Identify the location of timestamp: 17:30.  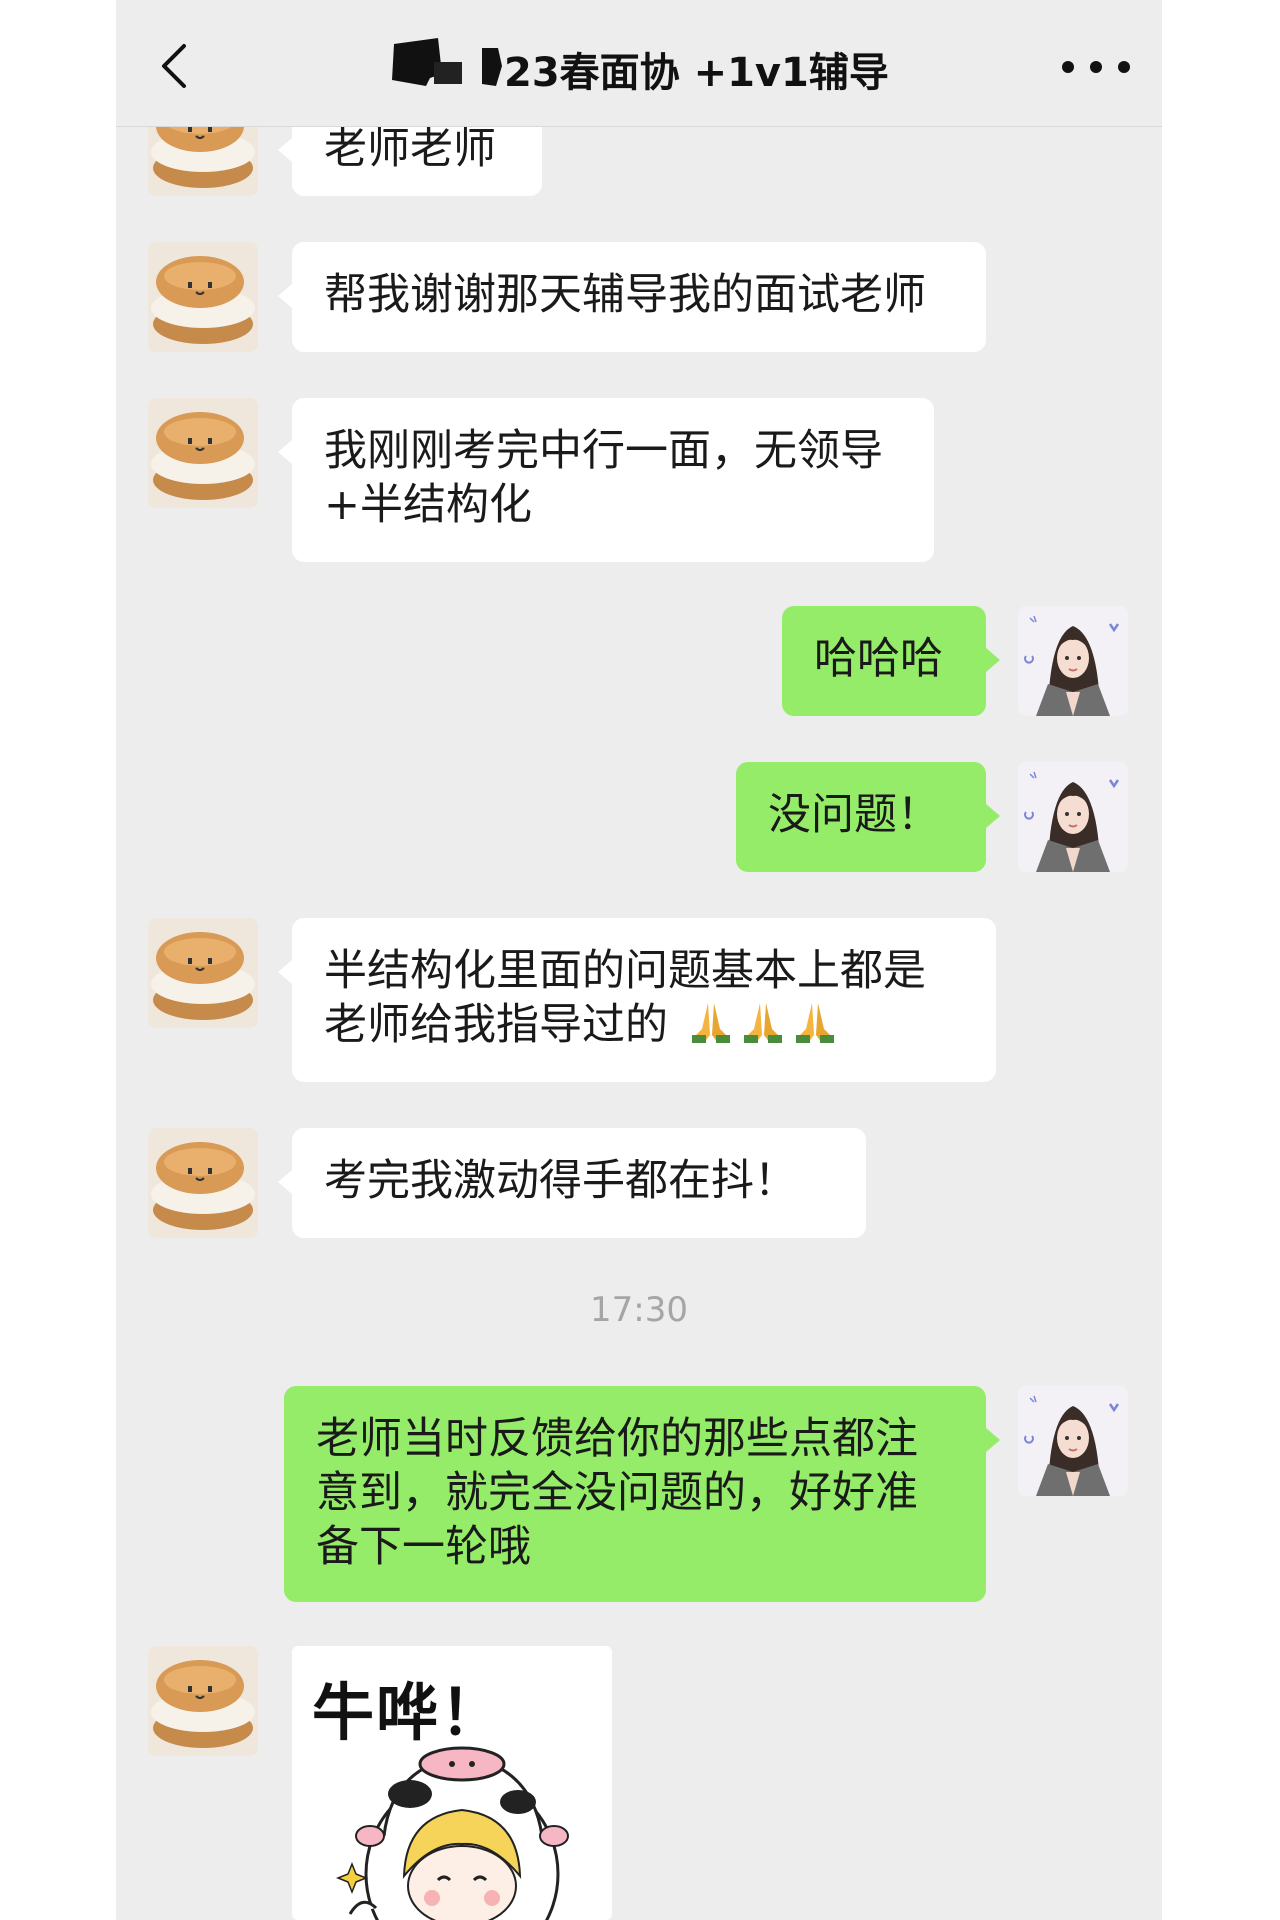
(639, 1310).